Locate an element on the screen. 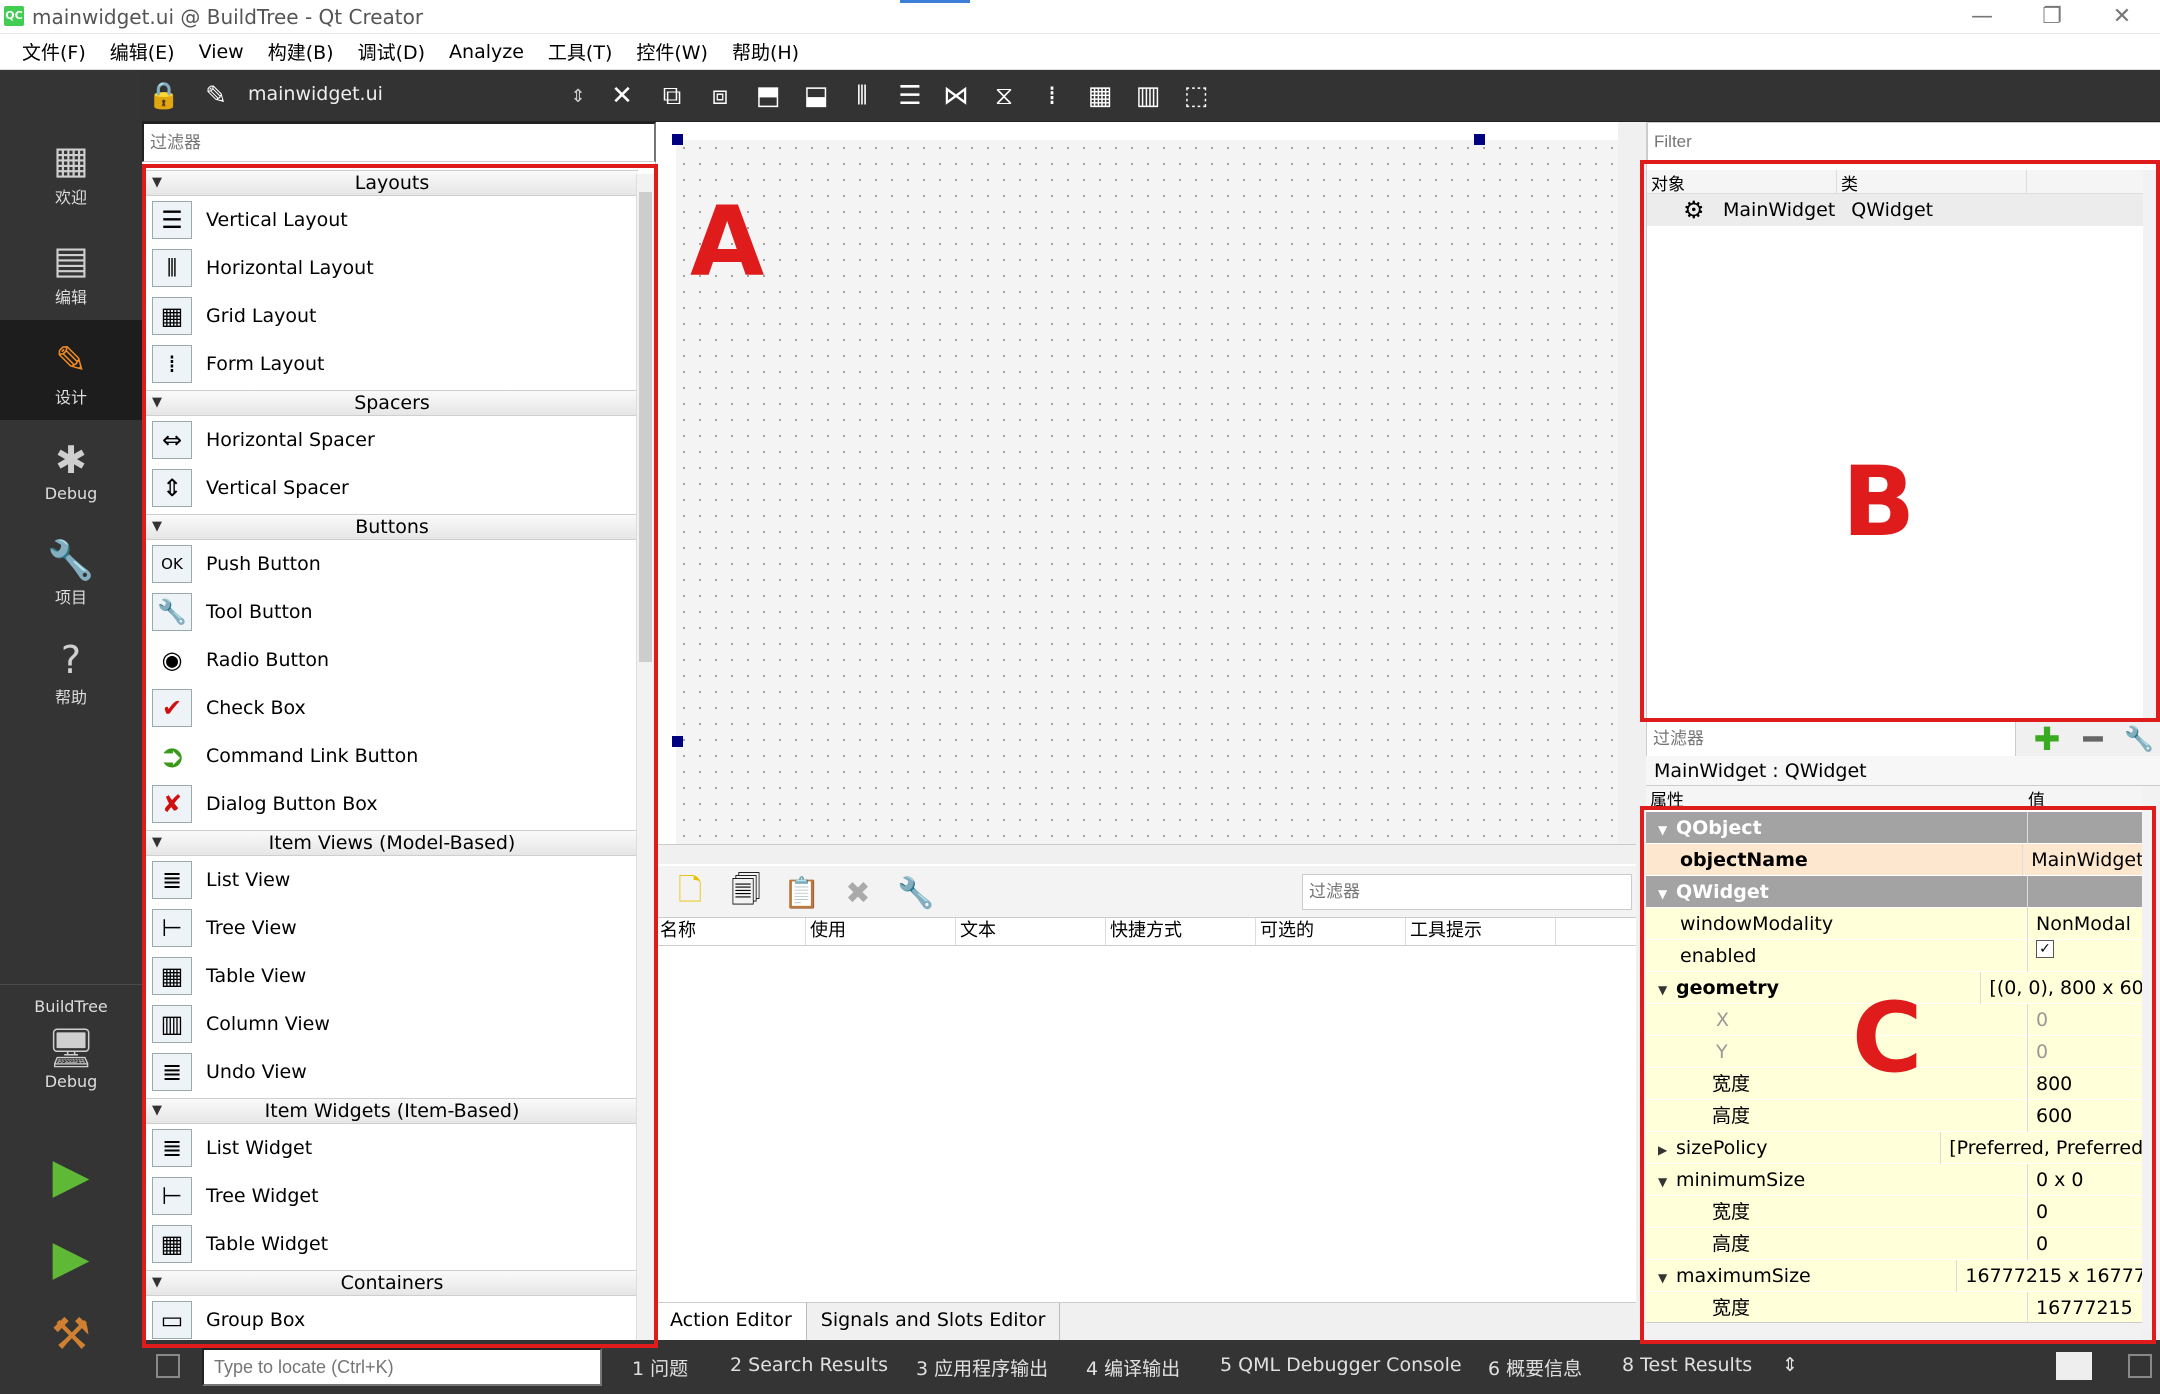  layout-h-splitter-icon: ⋈ is located at coordinates (956, 96).